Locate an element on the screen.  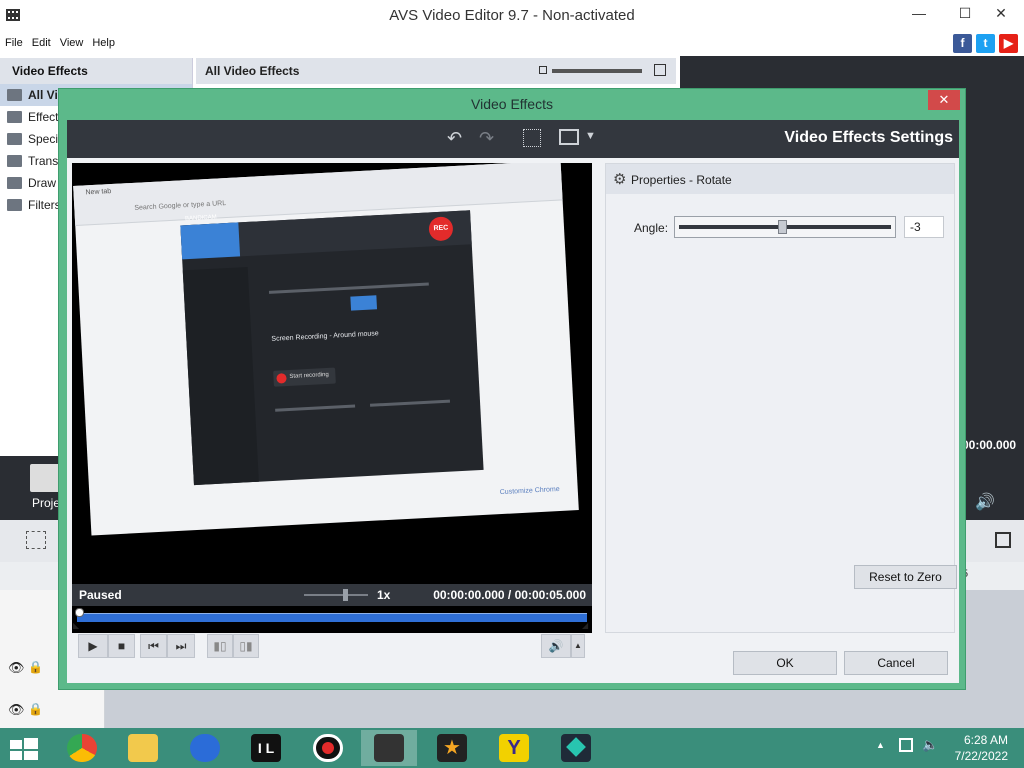
dialog-close-button: ✕ is located at coordinates (944, 100).